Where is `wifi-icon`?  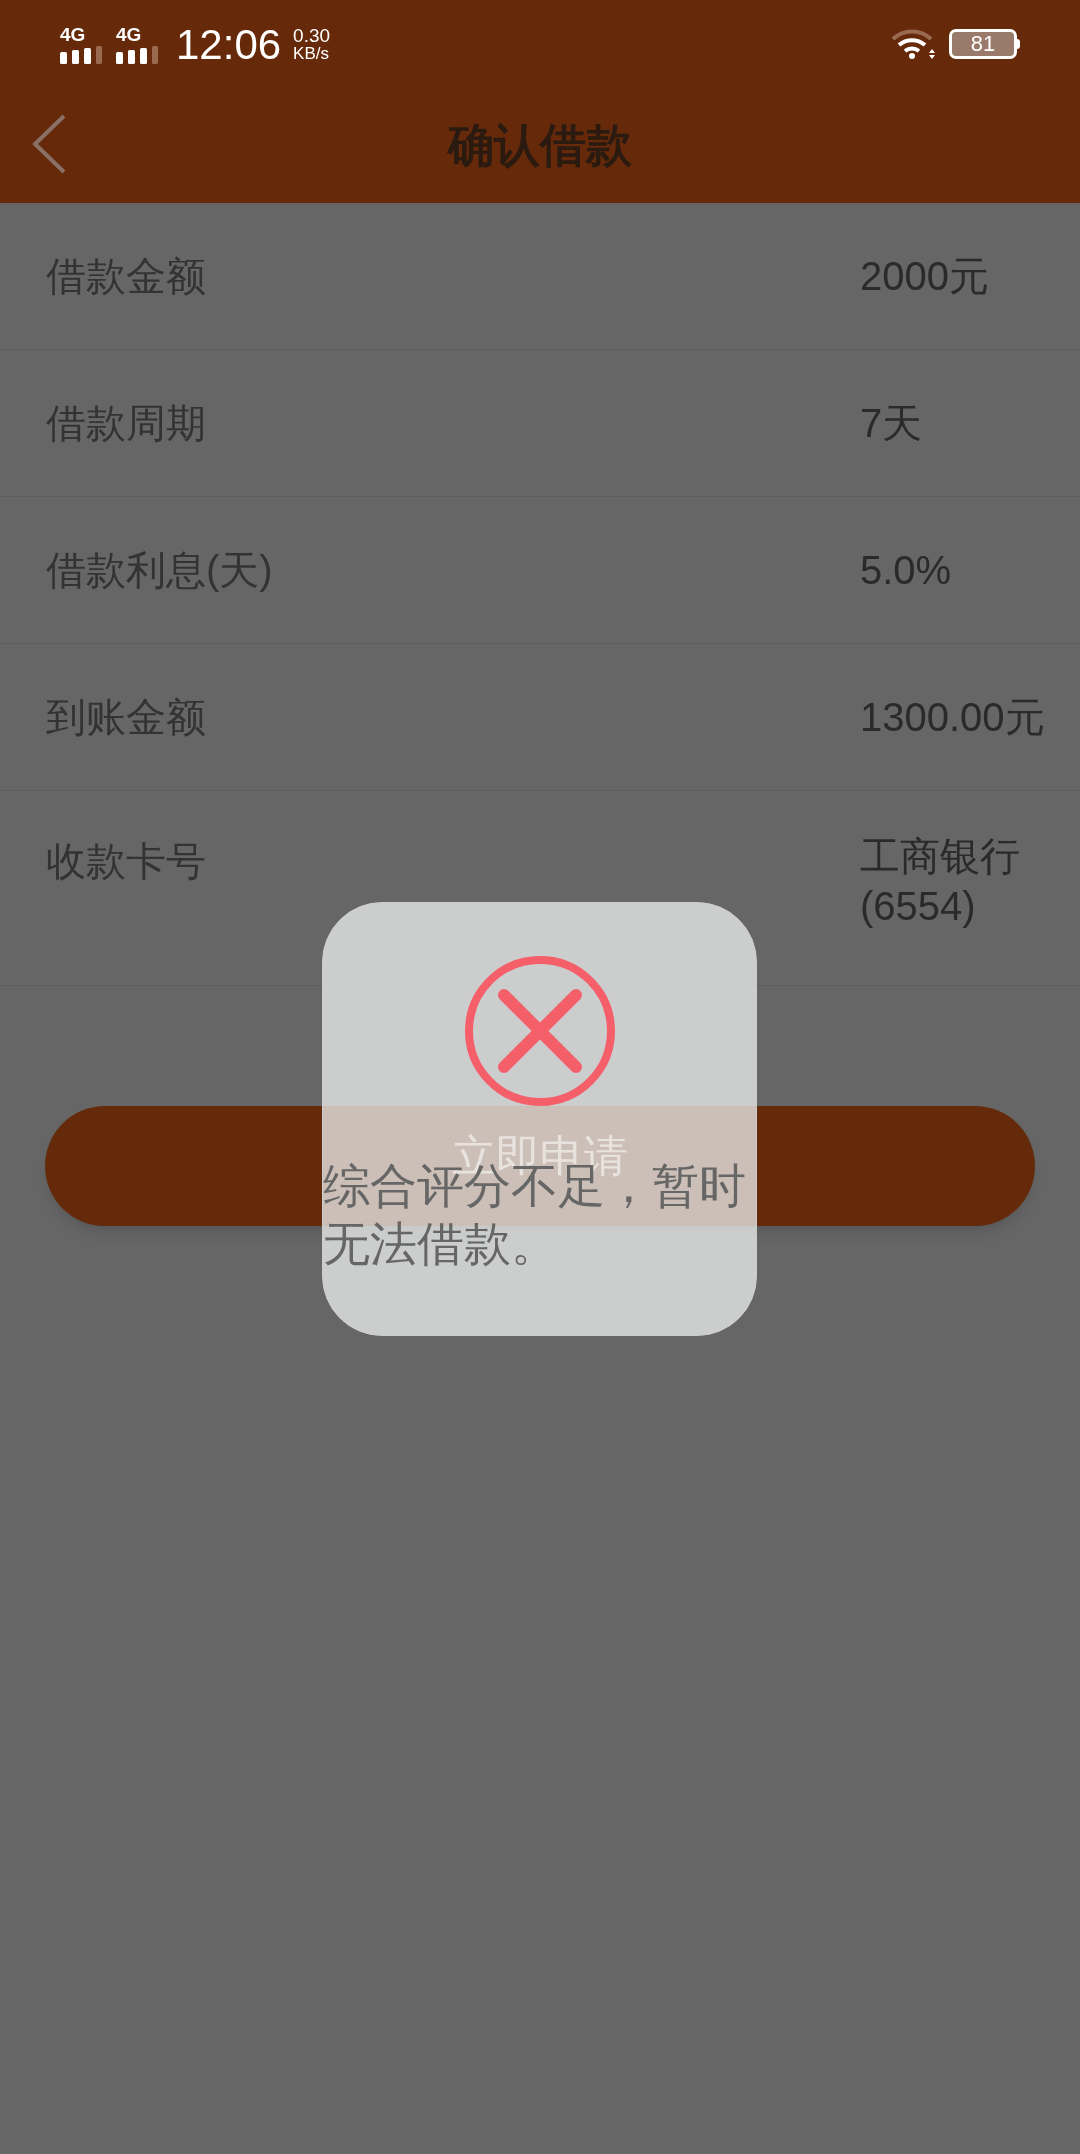
wifi-icon is located at coordinates (914, 44).